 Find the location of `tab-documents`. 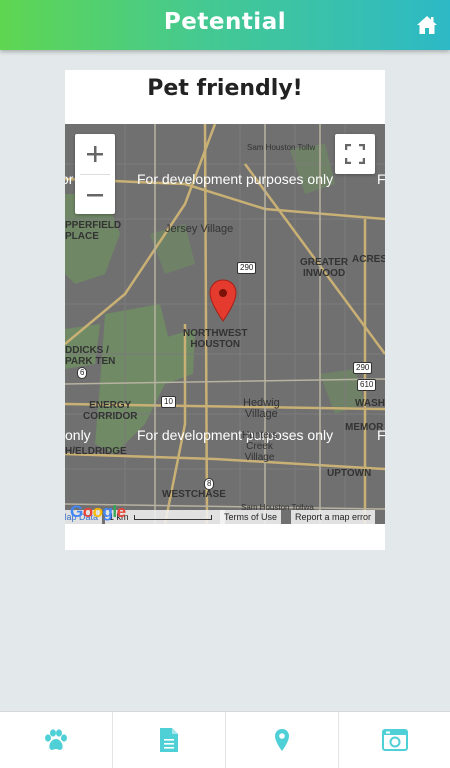

tab-documents is located at coordinates (169, 740).